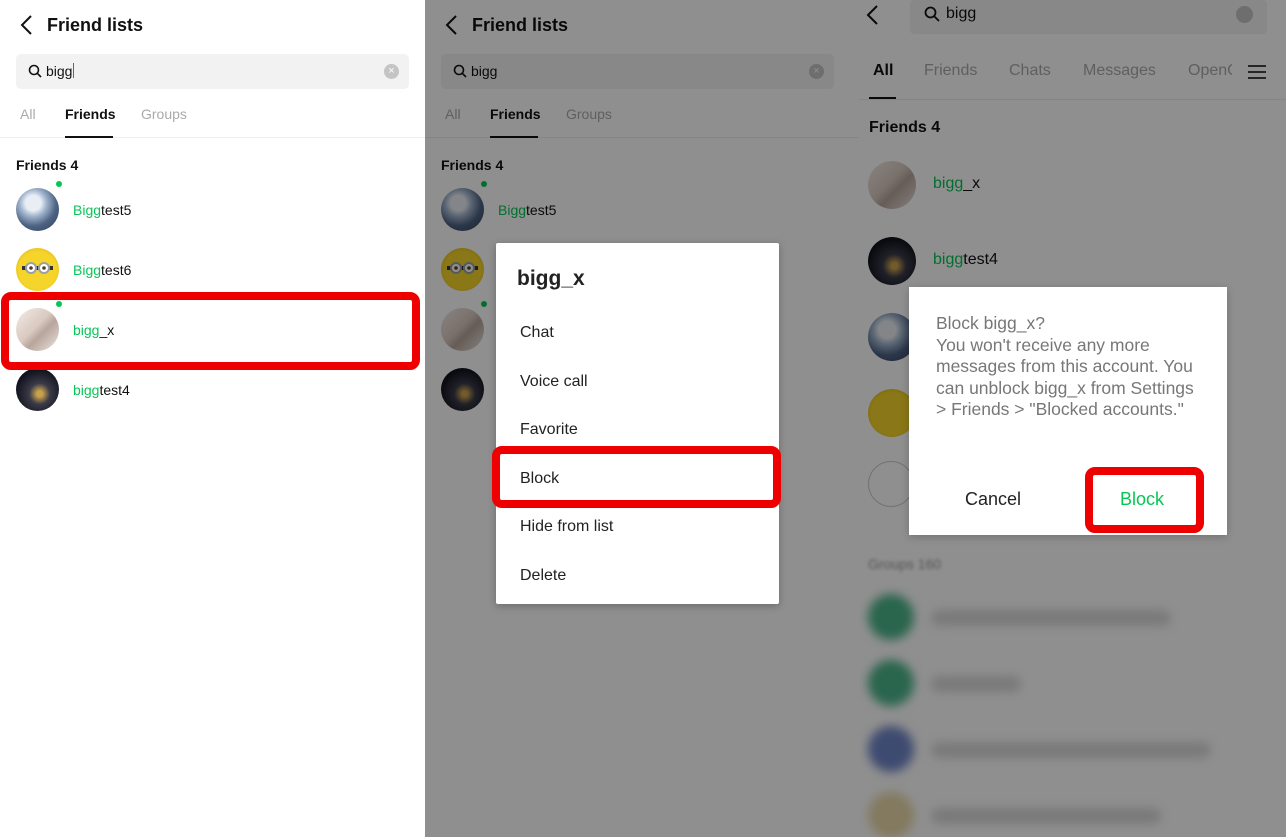  What do you see at coordinates (60, 71) in the screenshot?
I see `search-input: bigg` at bounding box center [60, 71].